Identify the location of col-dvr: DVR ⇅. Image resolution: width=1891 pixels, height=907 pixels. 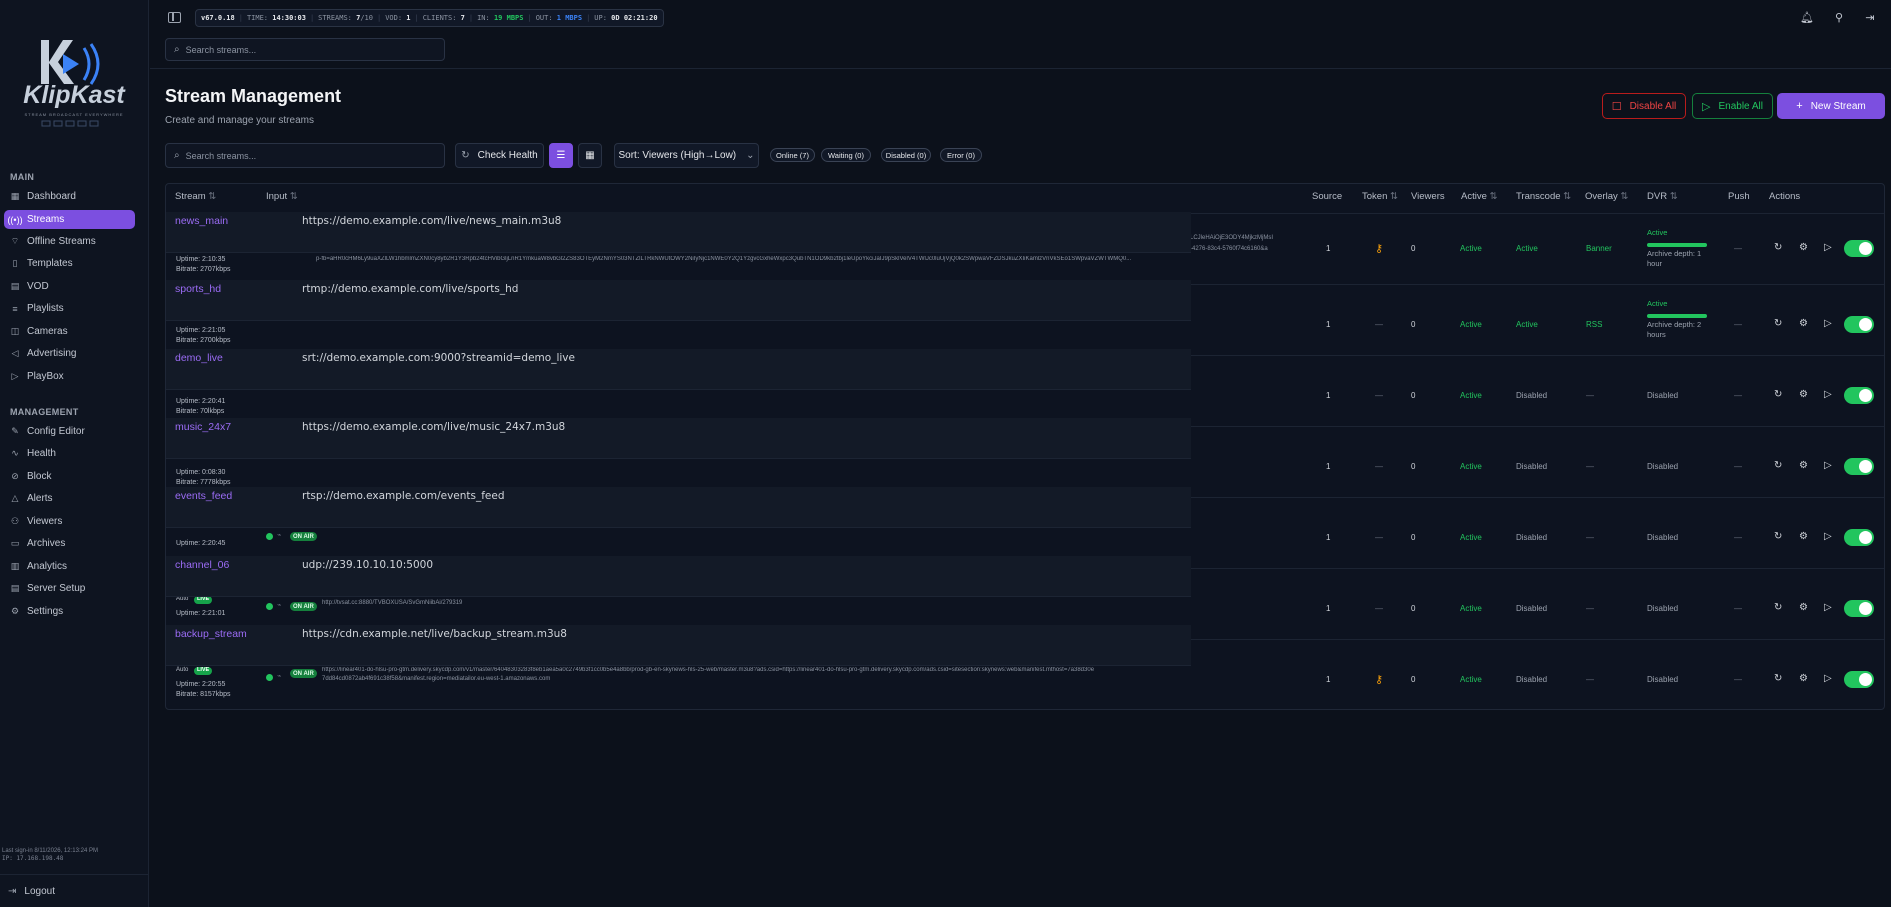
(1662, 196).